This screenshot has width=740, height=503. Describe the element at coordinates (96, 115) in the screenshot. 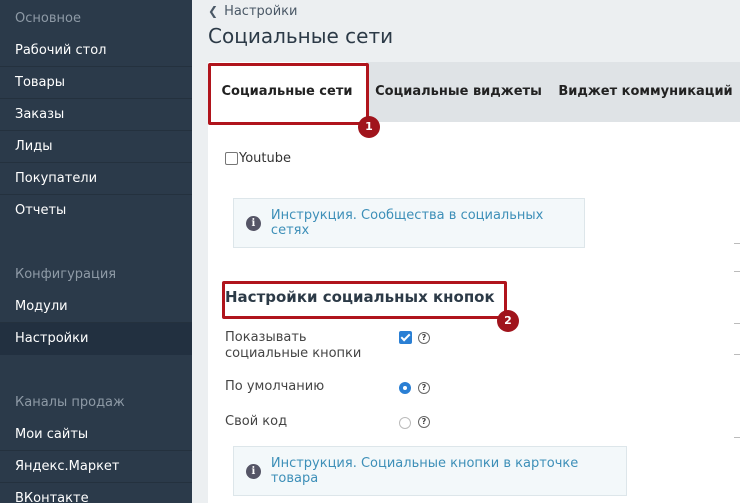

I see `sidebar-item-orders: Заказы` at that location.